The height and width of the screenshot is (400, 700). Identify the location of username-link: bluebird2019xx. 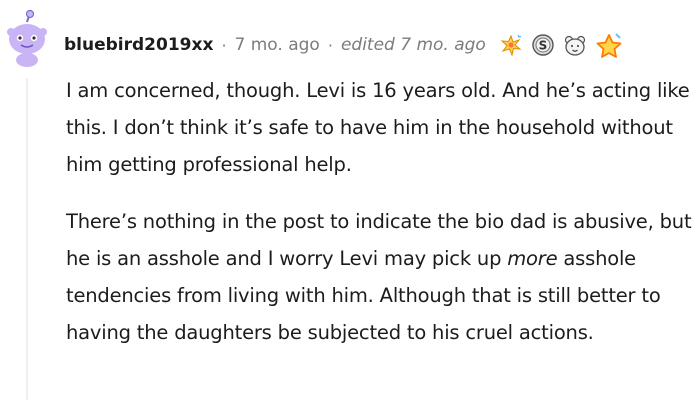
(138, 45).